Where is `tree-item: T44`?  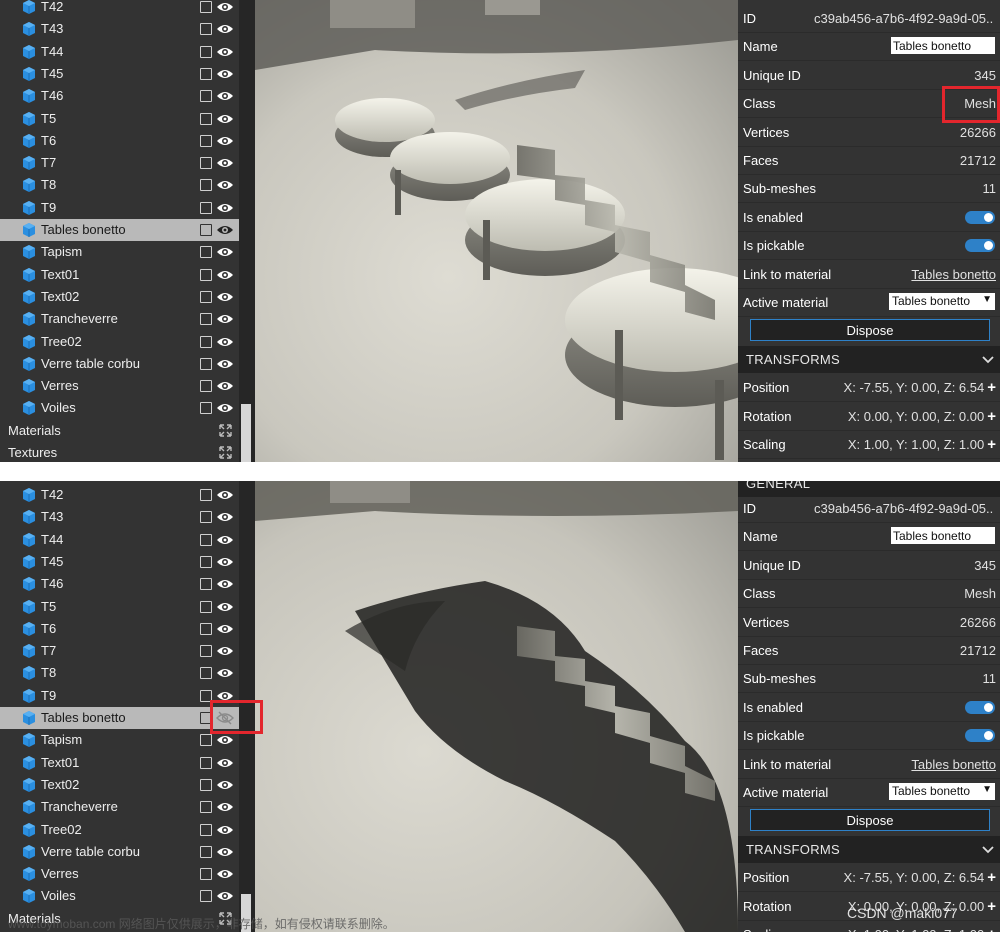 tree-item: T44 is located at coordinates (119, 540).